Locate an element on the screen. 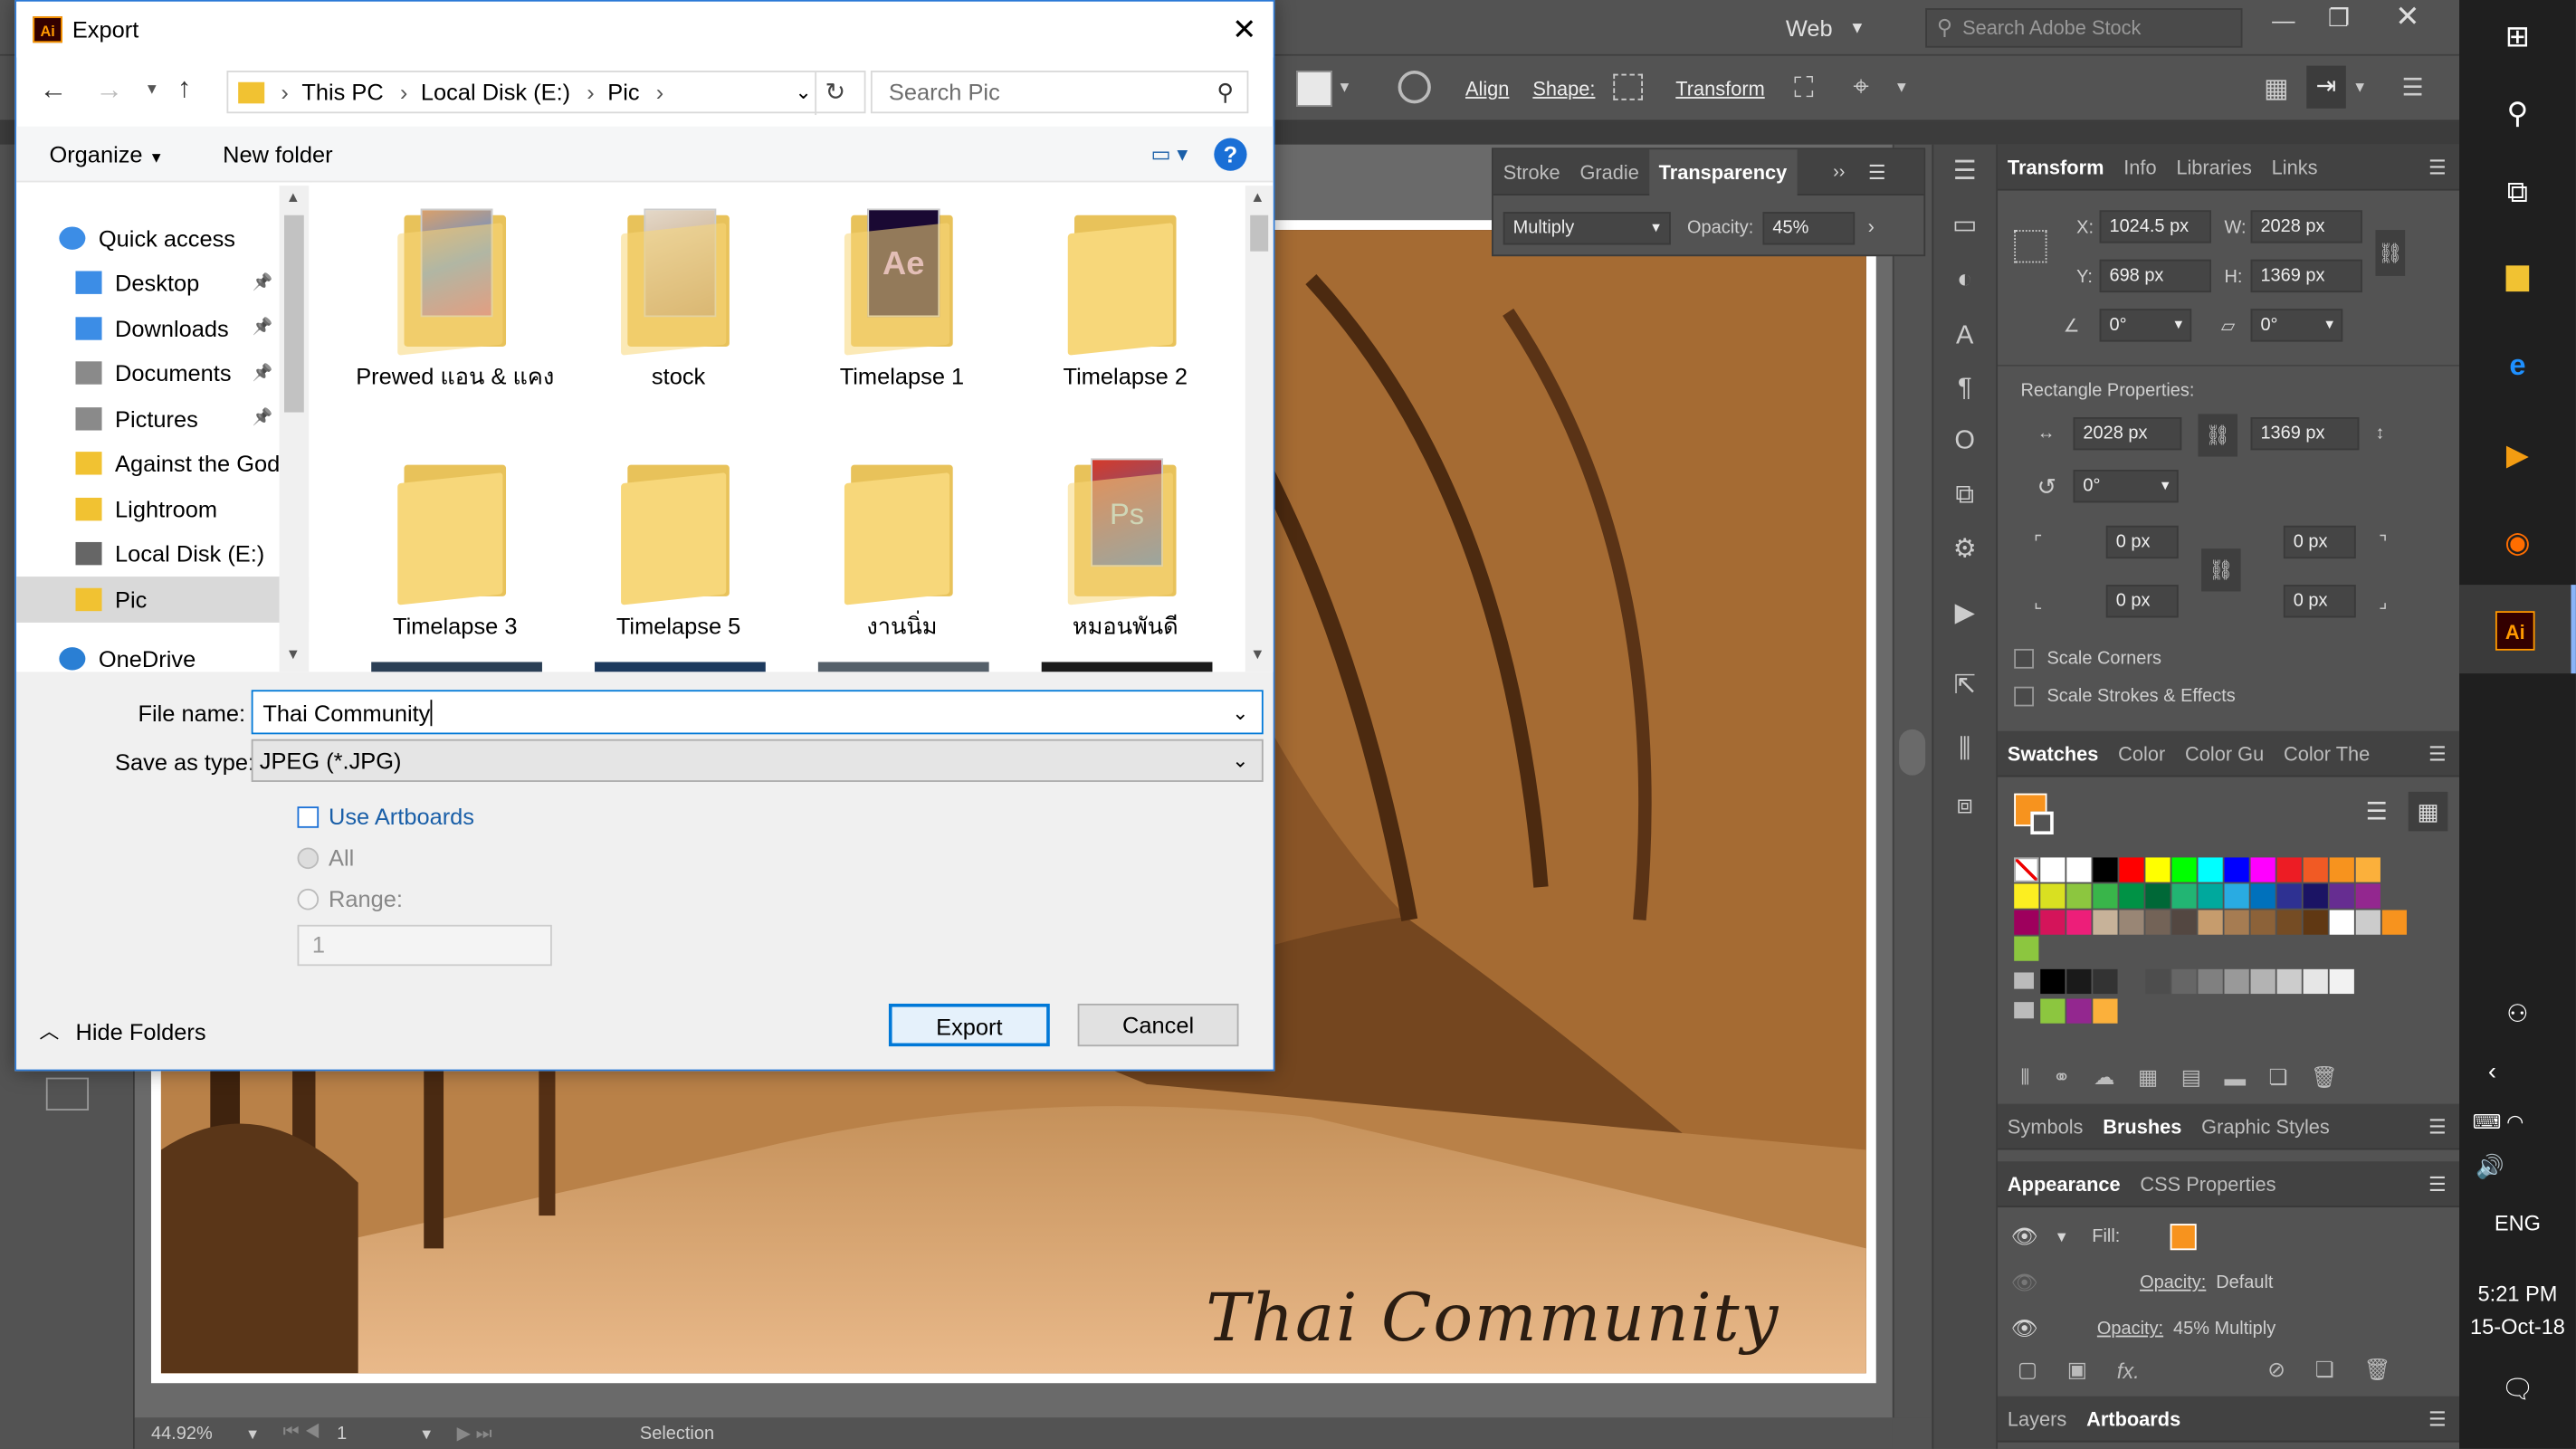 This screenshot has width=2576, height=1449. nav-item: Local Disk (E:) is located at coordinates (163, 554).